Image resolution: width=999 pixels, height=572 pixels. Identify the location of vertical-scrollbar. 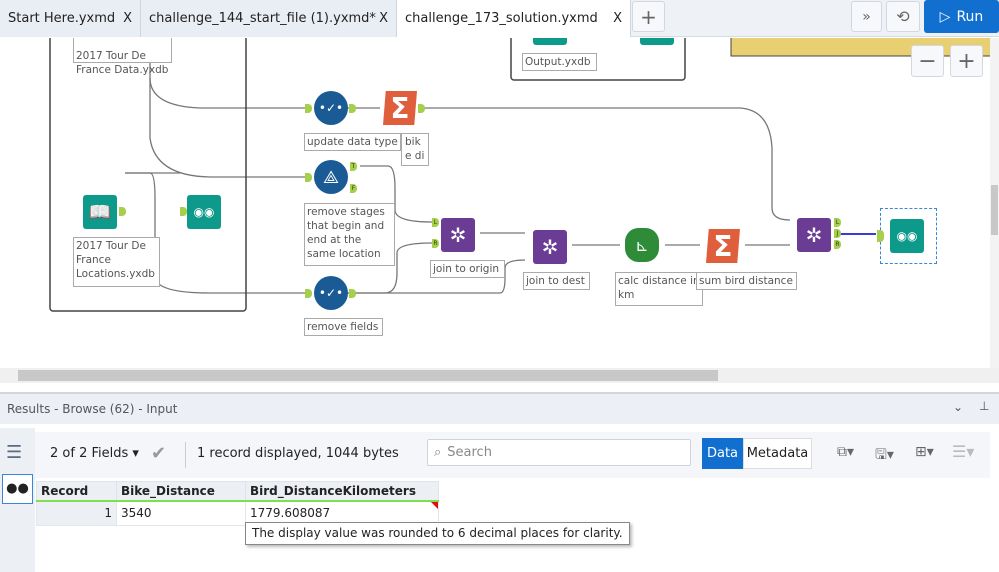
(994, 203).